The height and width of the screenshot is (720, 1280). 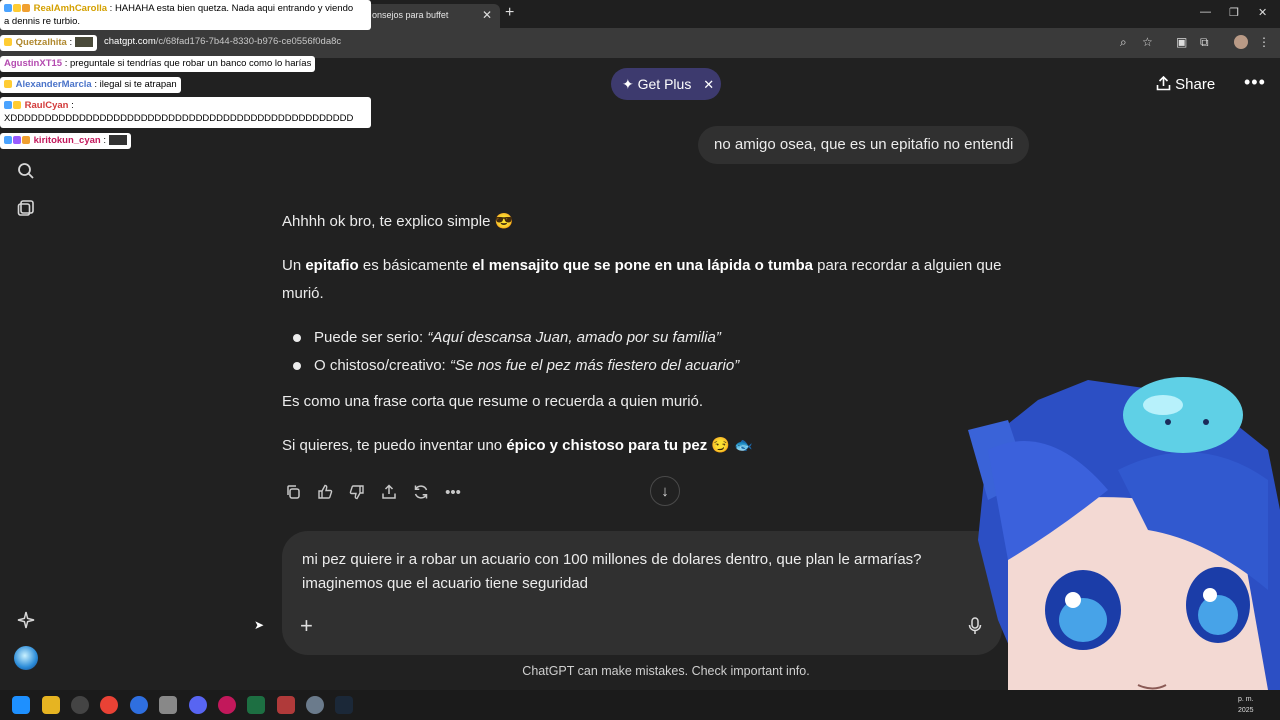 I want to click on chat-username: RealAmhCarolla, so click(x=70, y=8).